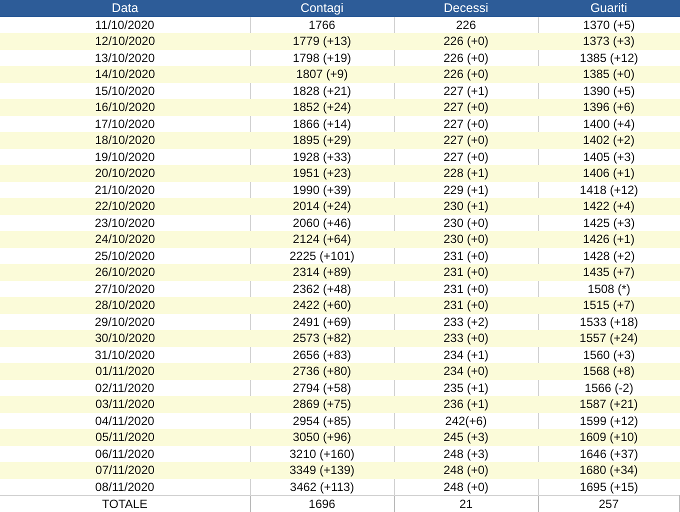  What do you see at coordinates (322, 173) in the screenshot?
I see `table-cell: 1951 (+23)` at bounding box center [322, 173].